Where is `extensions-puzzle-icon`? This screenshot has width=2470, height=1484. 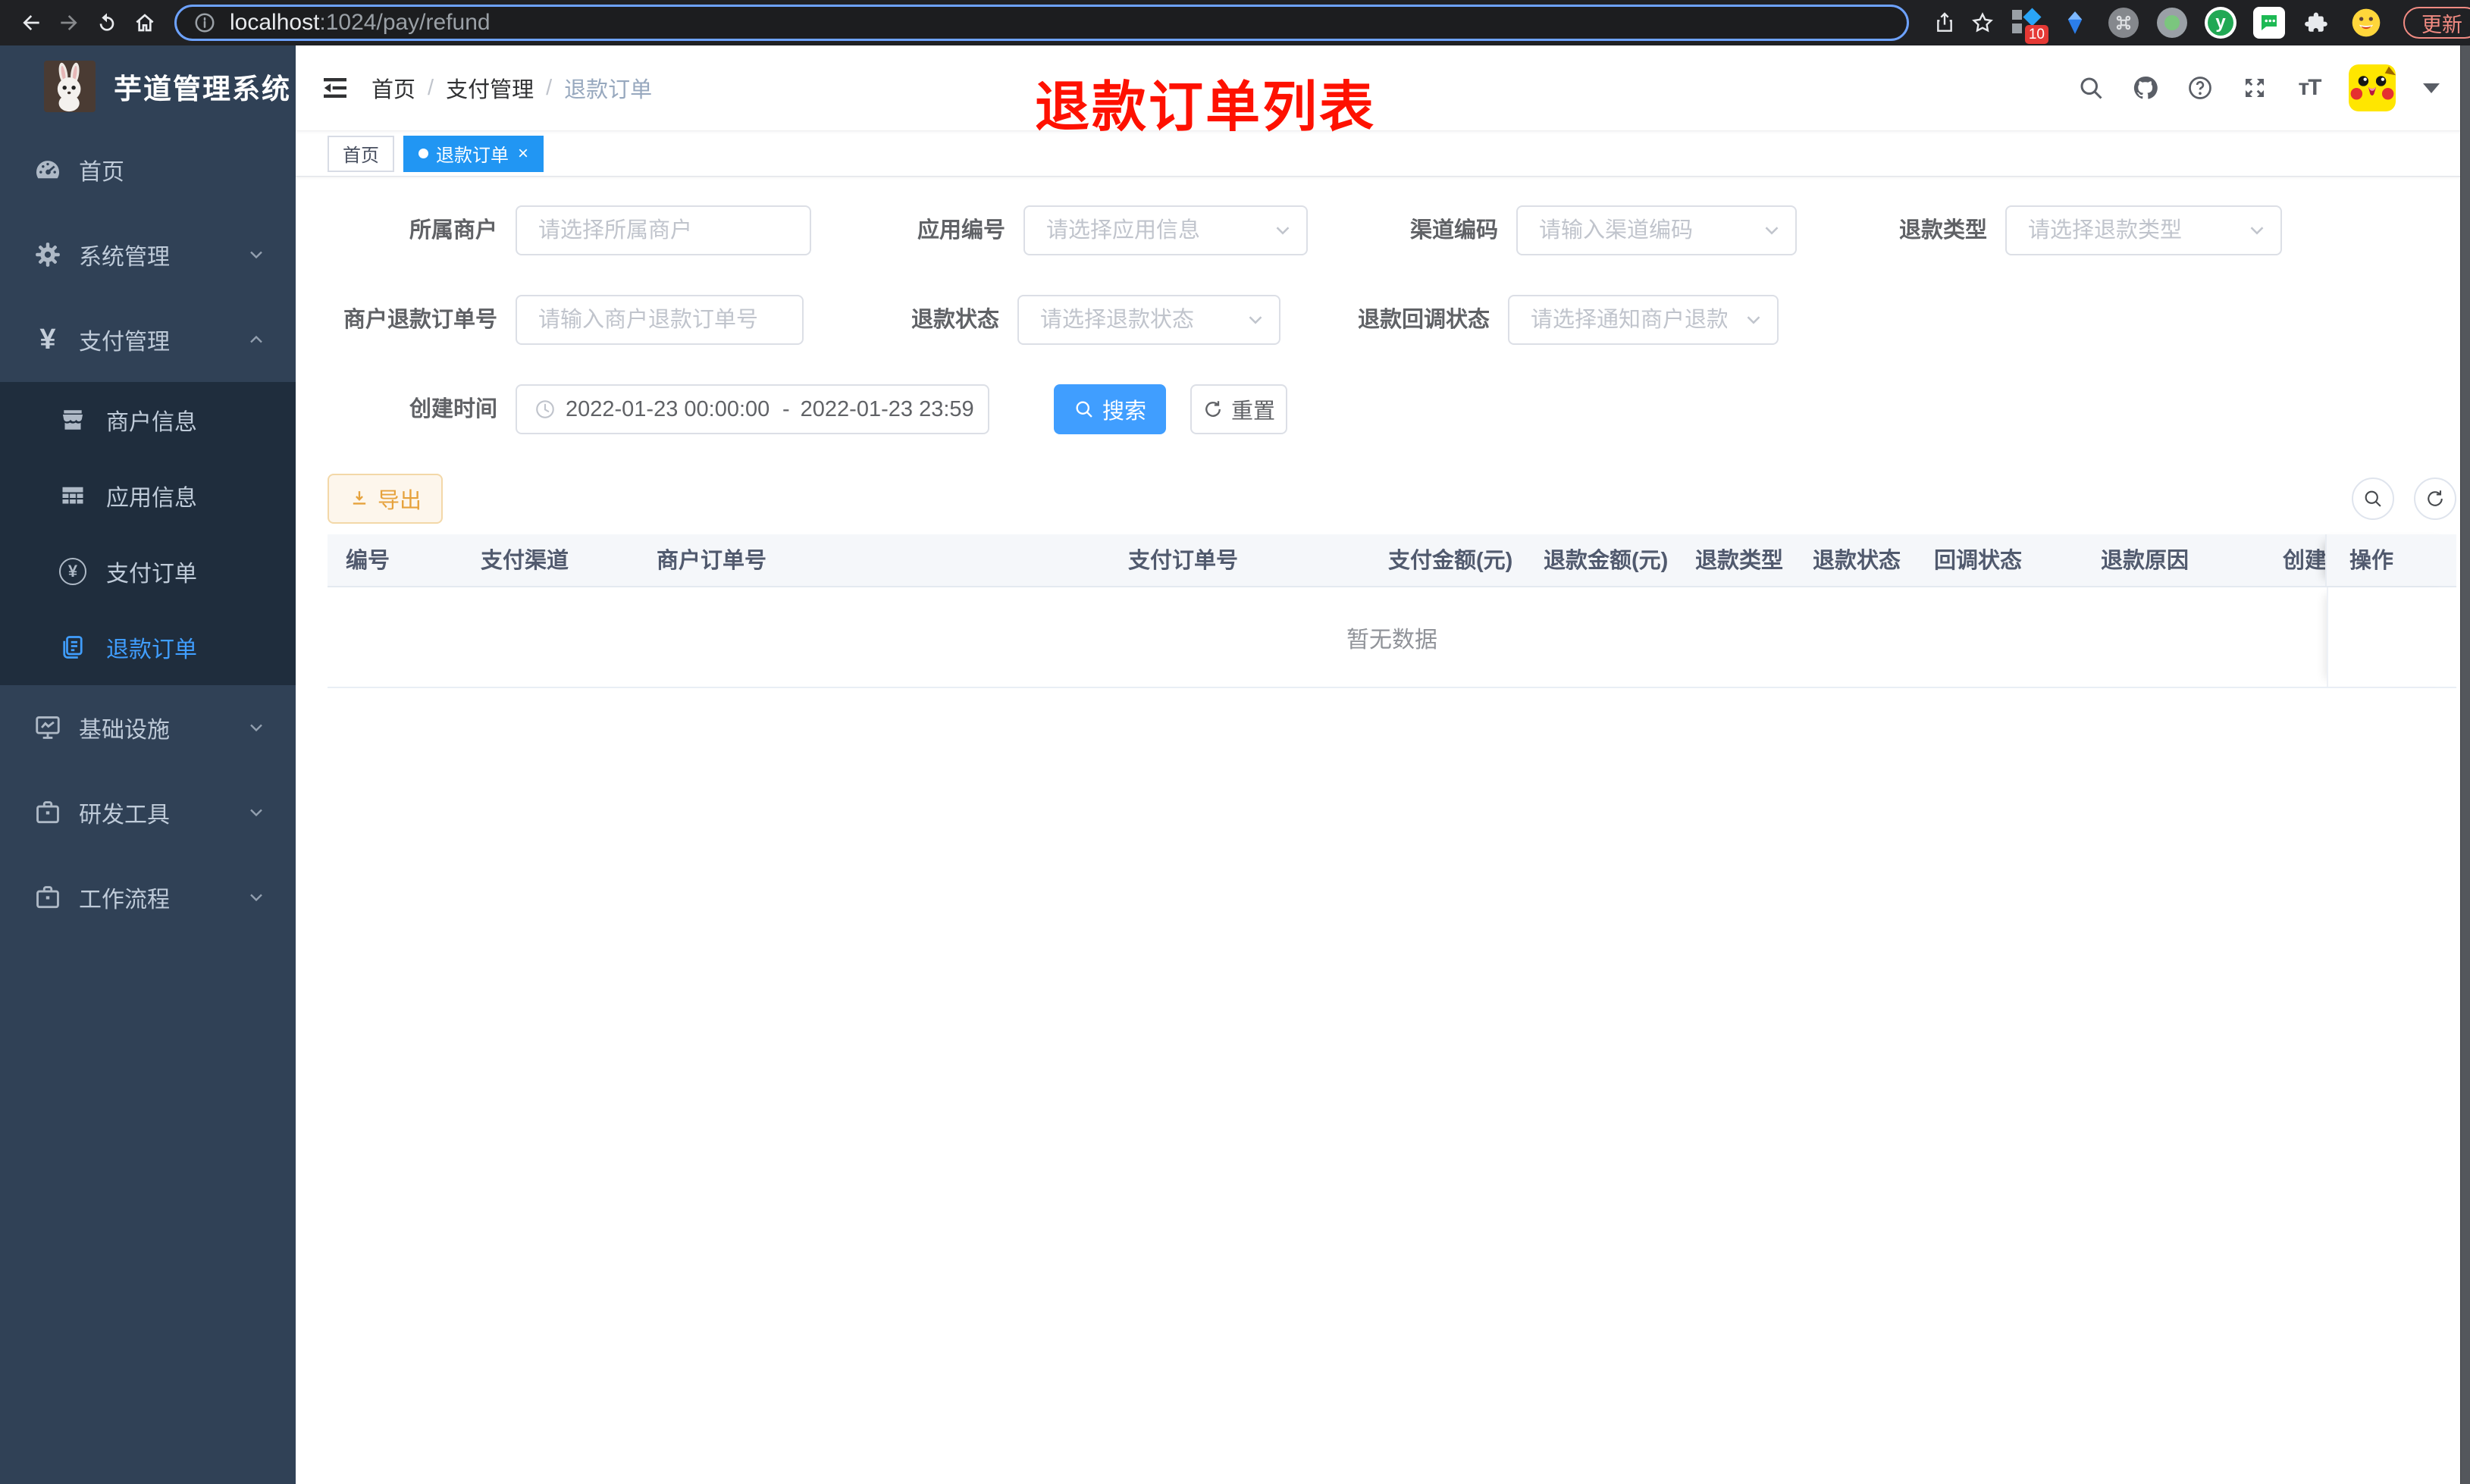
extensions-puzzle-icon is located at coordinates (2317, 23).